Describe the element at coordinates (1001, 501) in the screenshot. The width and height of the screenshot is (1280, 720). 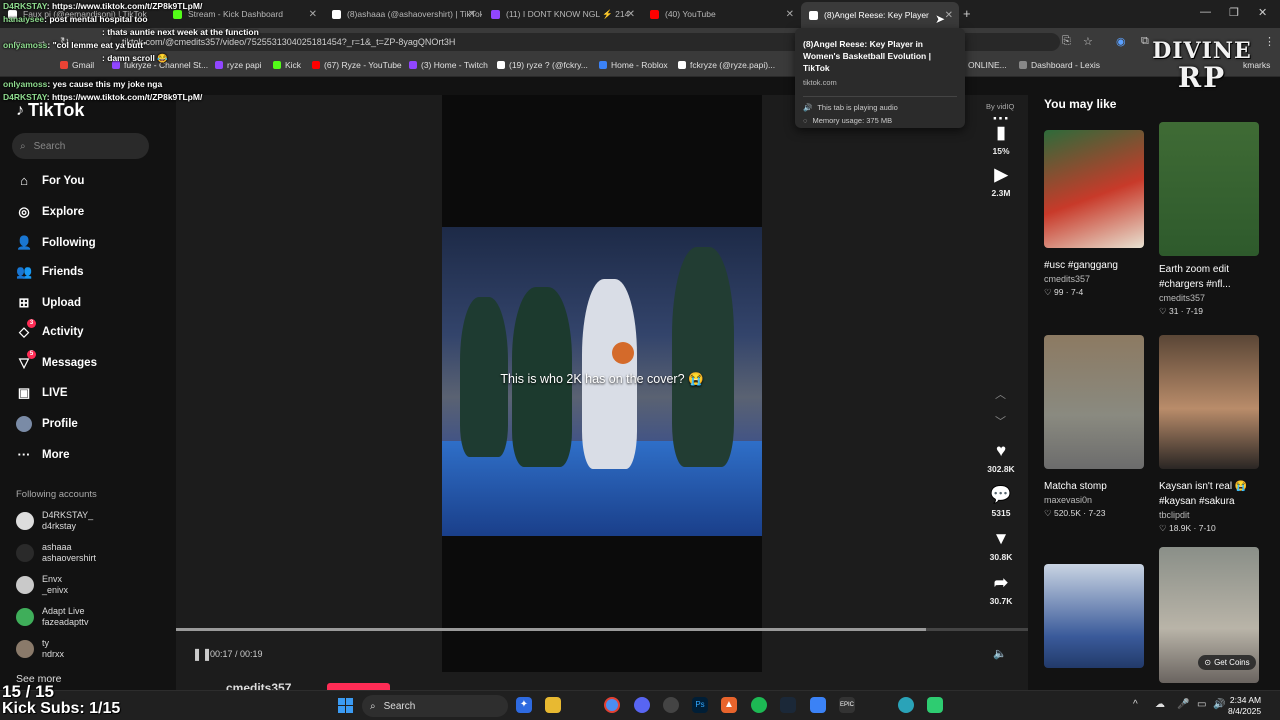
I see `comment-button: 💬 5315` at that location.